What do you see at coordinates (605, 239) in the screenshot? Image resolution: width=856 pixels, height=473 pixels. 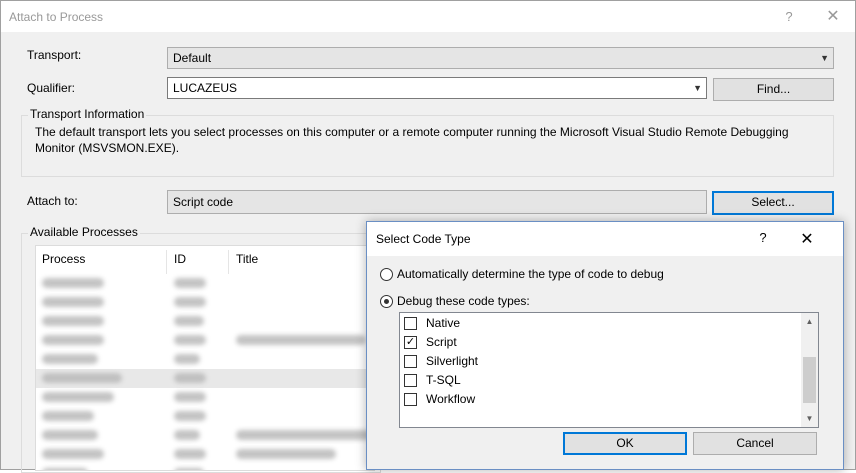 I see `dialog-title-bar: Select Code Type ? ✕` at bounding box center [605, 239].